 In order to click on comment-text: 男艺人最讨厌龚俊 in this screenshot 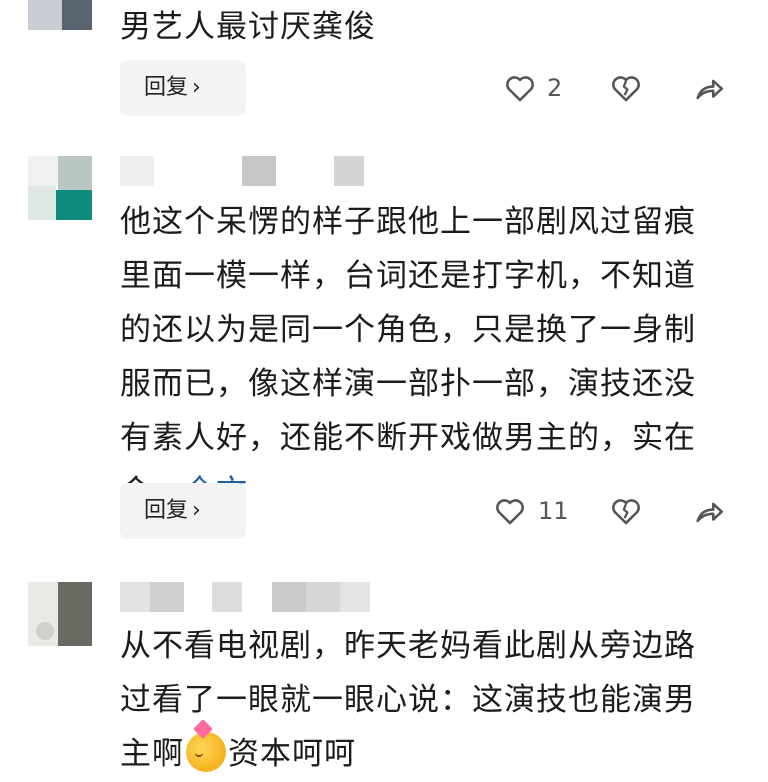, I will do `click(248, 27)`.